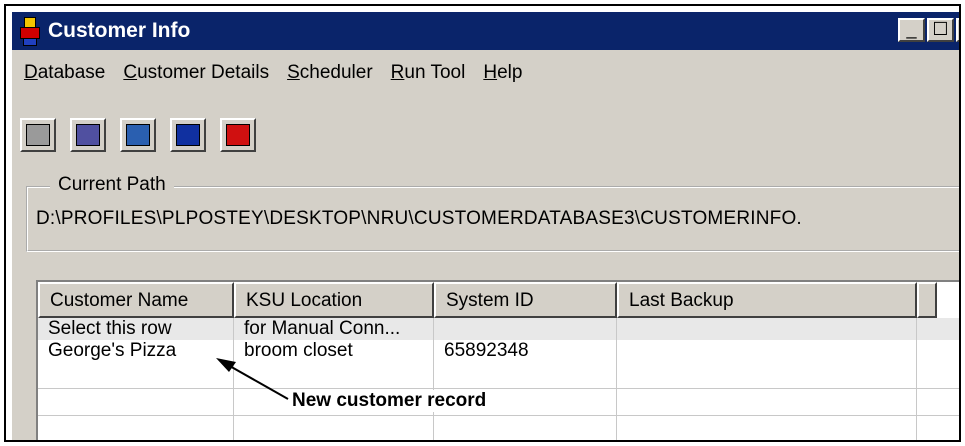 This screenshot has width=965, height=446. What do you see at coordinates (334, 300) in the screenshot?
I see `column-ksu-location: KSU Location` at bounding box center [334, 300].